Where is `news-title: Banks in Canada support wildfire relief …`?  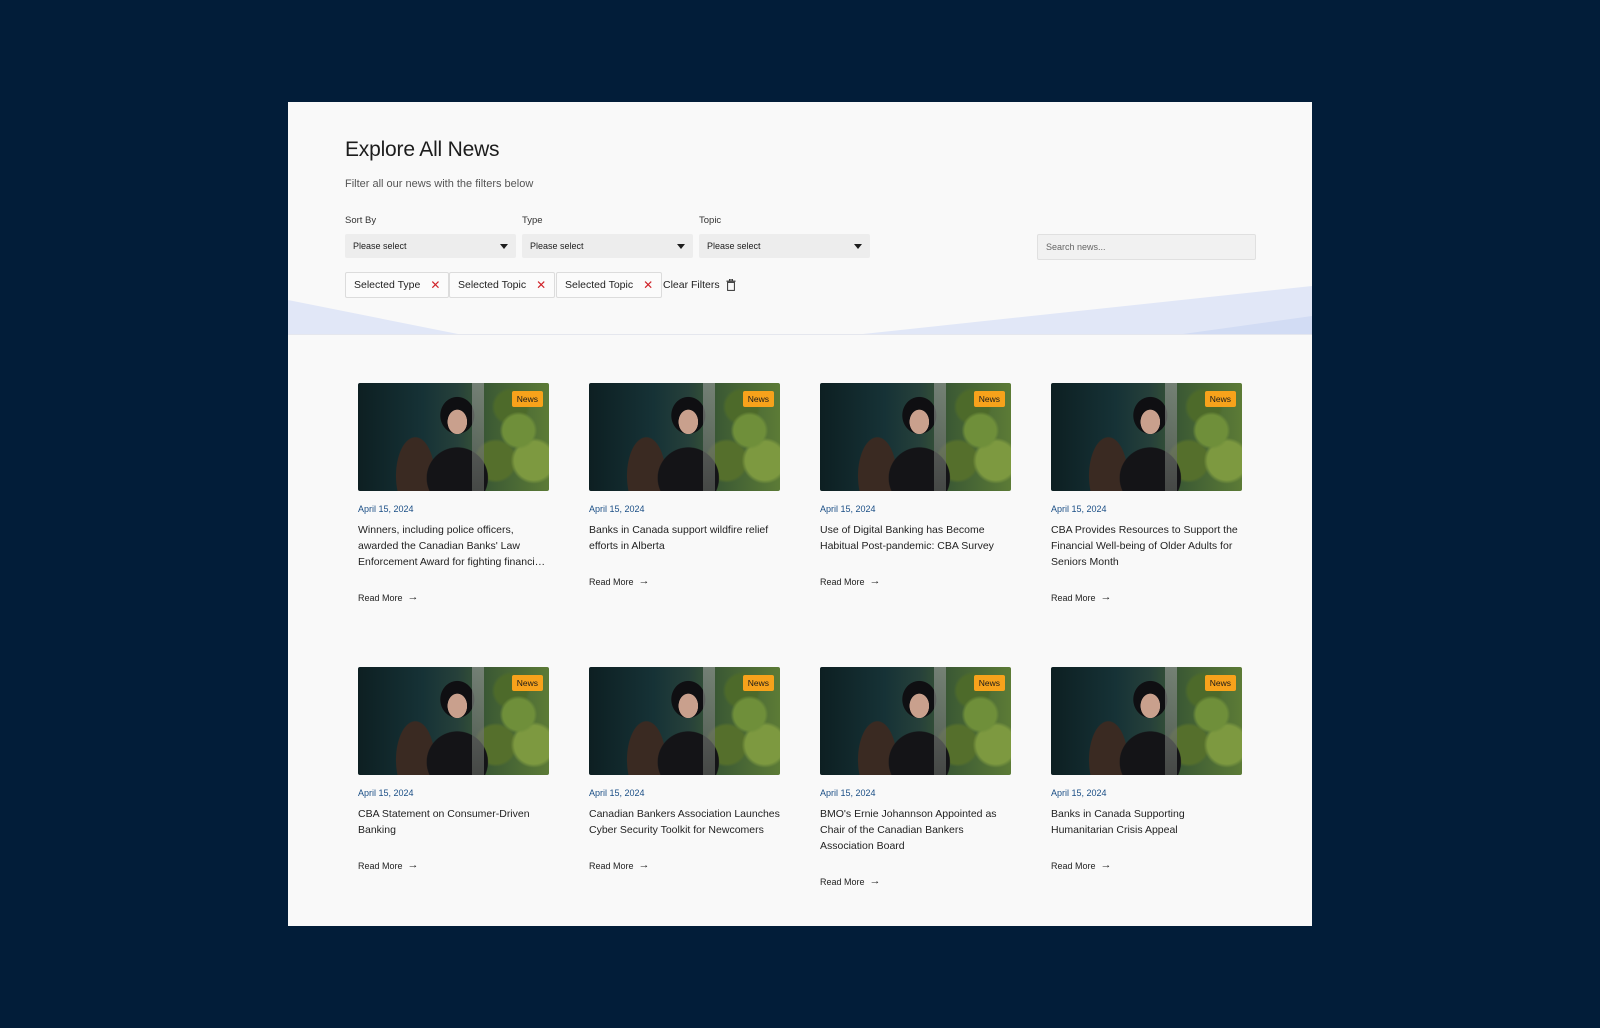
news-title: Banks in Canada support wildfire relief … is located at coordinates (684, 538).